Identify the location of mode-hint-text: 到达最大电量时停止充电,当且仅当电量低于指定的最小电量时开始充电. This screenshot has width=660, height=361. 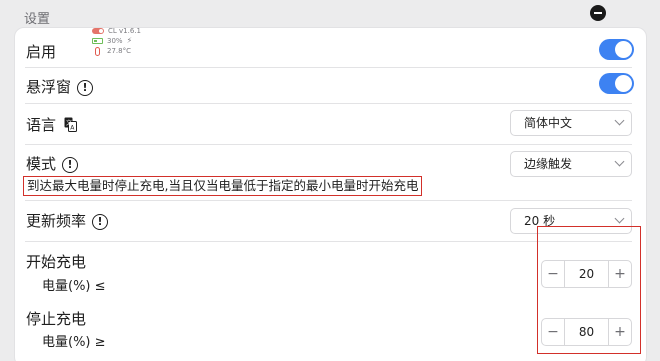
(223, 186).